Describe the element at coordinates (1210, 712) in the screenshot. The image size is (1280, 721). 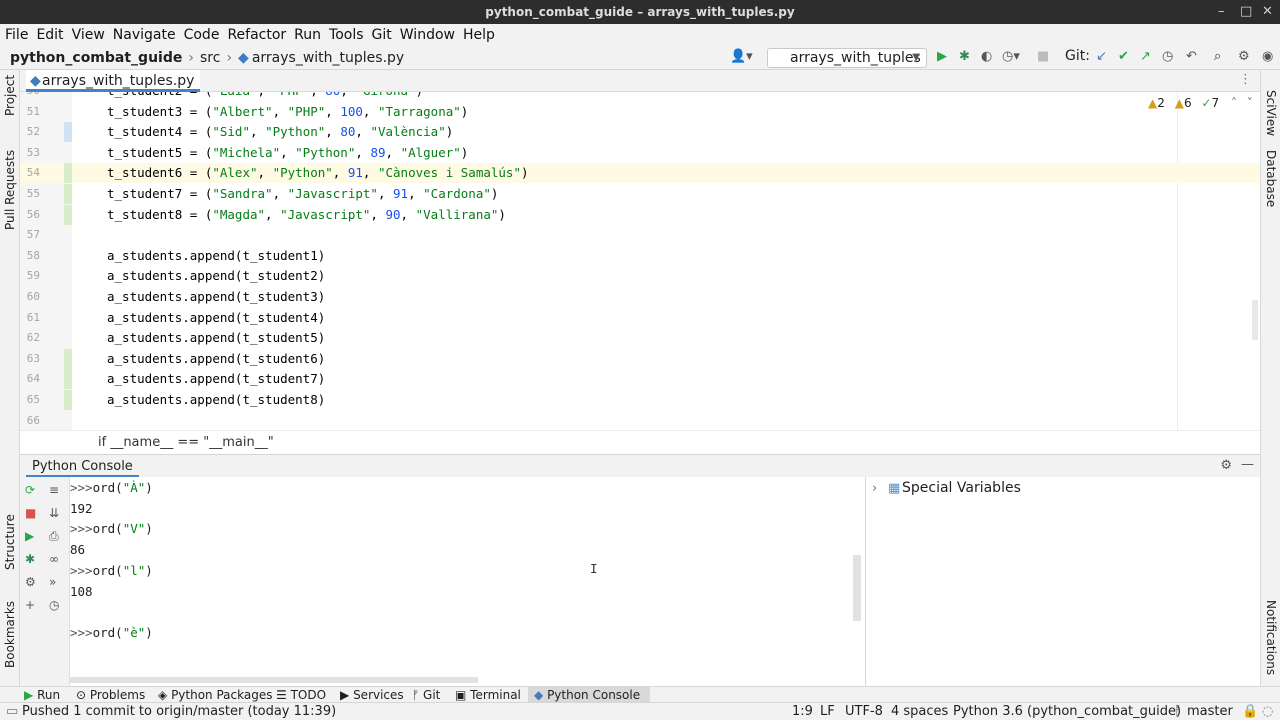
I see `git-branch: master` at that location.